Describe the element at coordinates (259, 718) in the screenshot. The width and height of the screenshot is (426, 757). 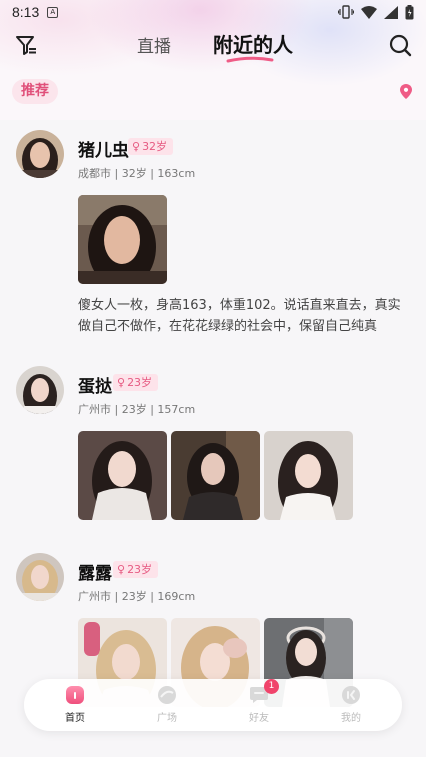
I see `nav-label: 好友` at that location.